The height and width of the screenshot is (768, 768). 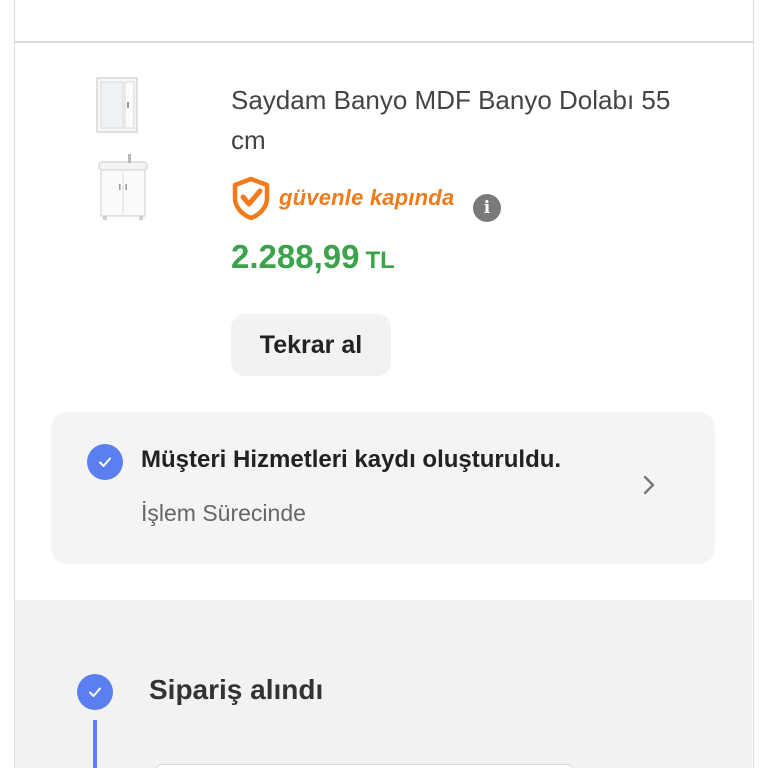 I want to click on price-currency: TL, so click(x=380, y=260).